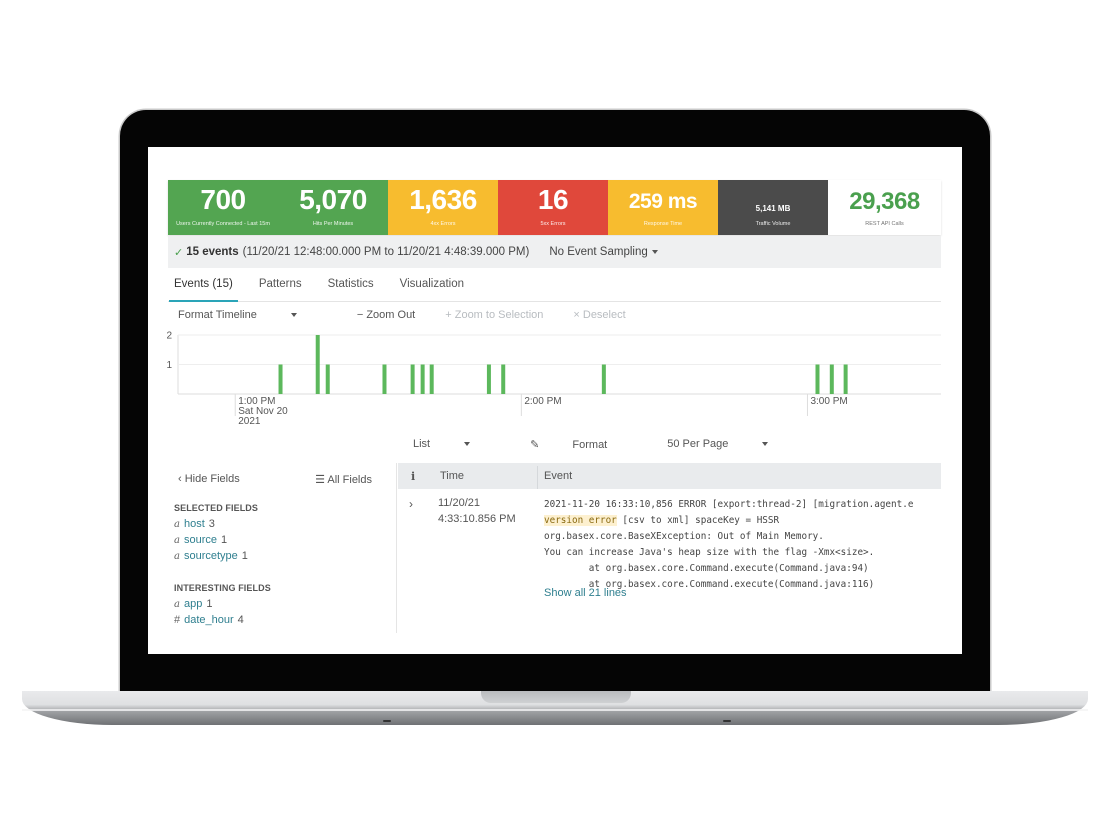 This screenshot has width=1110, height=832. What do you see at coordinates (663, 224) in the screenshot?
I see `kpi-label: Response Time` at bounding box center [663, 224].